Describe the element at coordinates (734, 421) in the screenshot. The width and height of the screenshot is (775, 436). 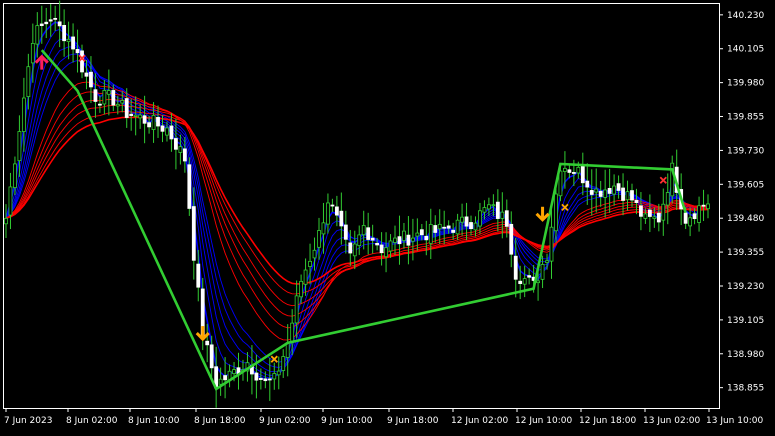
I see `x-tick-label: 13 Jun 10:00` at that location.